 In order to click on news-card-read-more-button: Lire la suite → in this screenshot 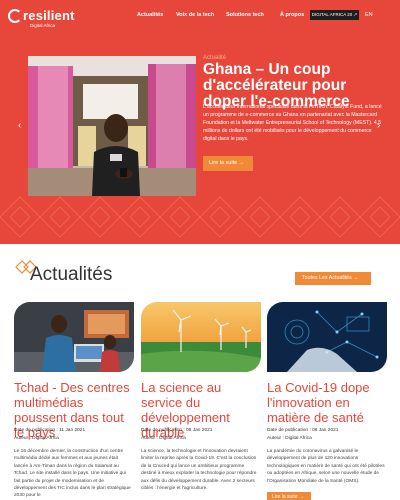, I will do `click(289, 496)`.